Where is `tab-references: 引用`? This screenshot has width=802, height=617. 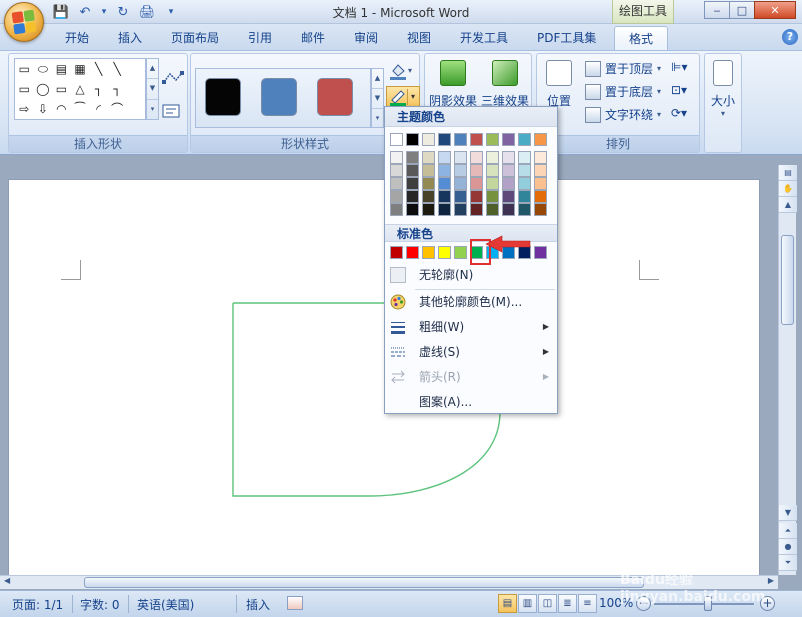
tab-references: 引用 is located at coordinates (260, 37).